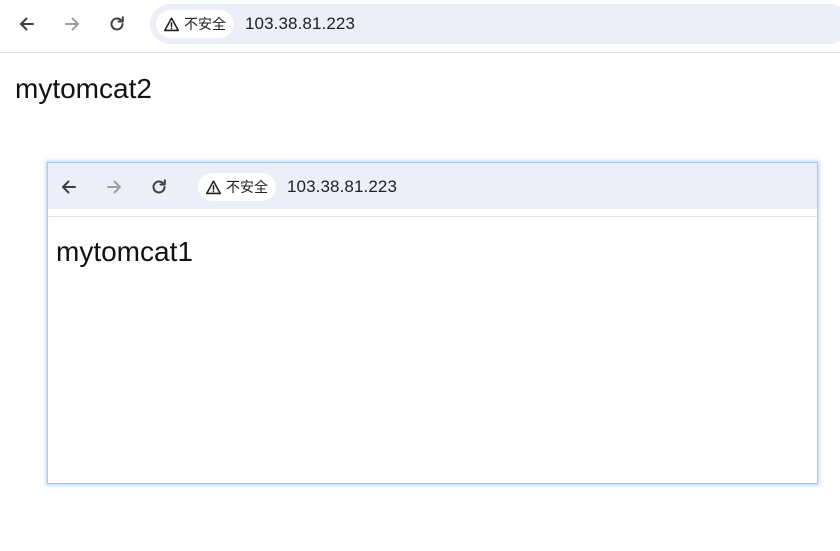  I want to click on toolbar-divider, so click(432, 216).